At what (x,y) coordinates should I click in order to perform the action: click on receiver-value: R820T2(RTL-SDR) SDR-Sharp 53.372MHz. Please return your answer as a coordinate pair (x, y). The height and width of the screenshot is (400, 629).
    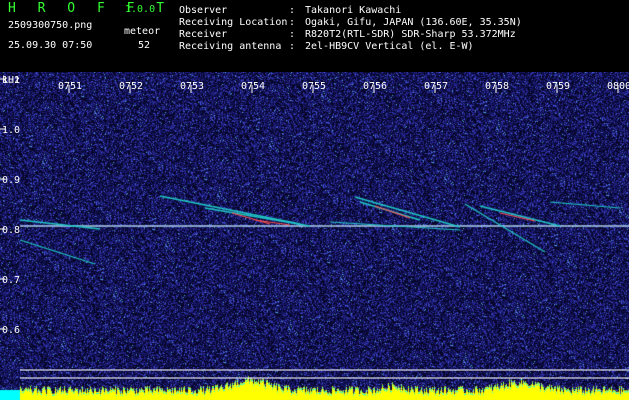
    Looking at the image, I should click on (410, 34).